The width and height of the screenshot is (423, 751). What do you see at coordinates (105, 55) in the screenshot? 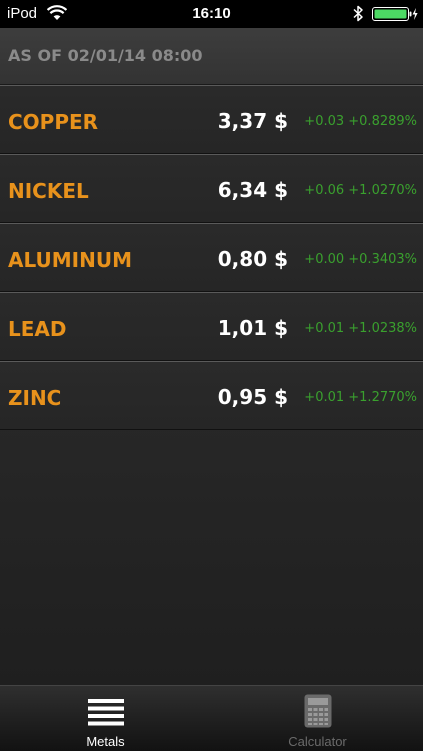
I see `as-of-label: AS OF 02/01/14 08:00` at bounding box center [105, 55].